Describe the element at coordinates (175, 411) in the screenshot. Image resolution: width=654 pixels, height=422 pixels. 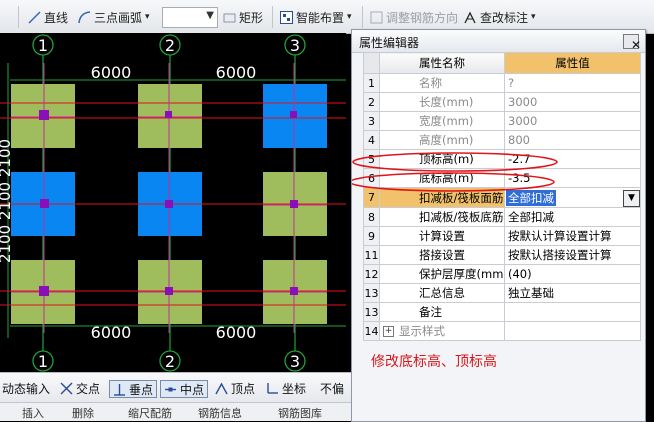
I see `rebar-toolbar: 插入 删除 缩尺配筋 钢筋信息 钢筋图库` at that location.